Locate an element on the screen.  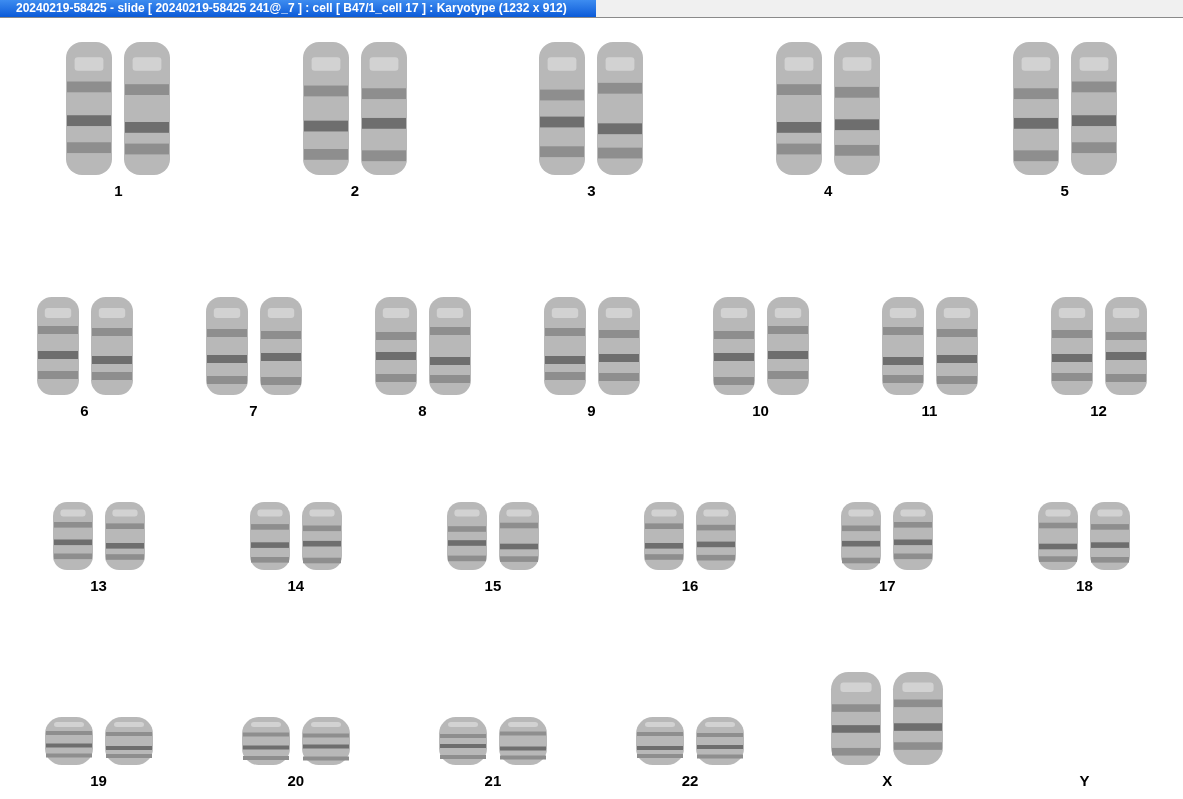
chromosome-label: 3 is located at coordinates (591, 191).